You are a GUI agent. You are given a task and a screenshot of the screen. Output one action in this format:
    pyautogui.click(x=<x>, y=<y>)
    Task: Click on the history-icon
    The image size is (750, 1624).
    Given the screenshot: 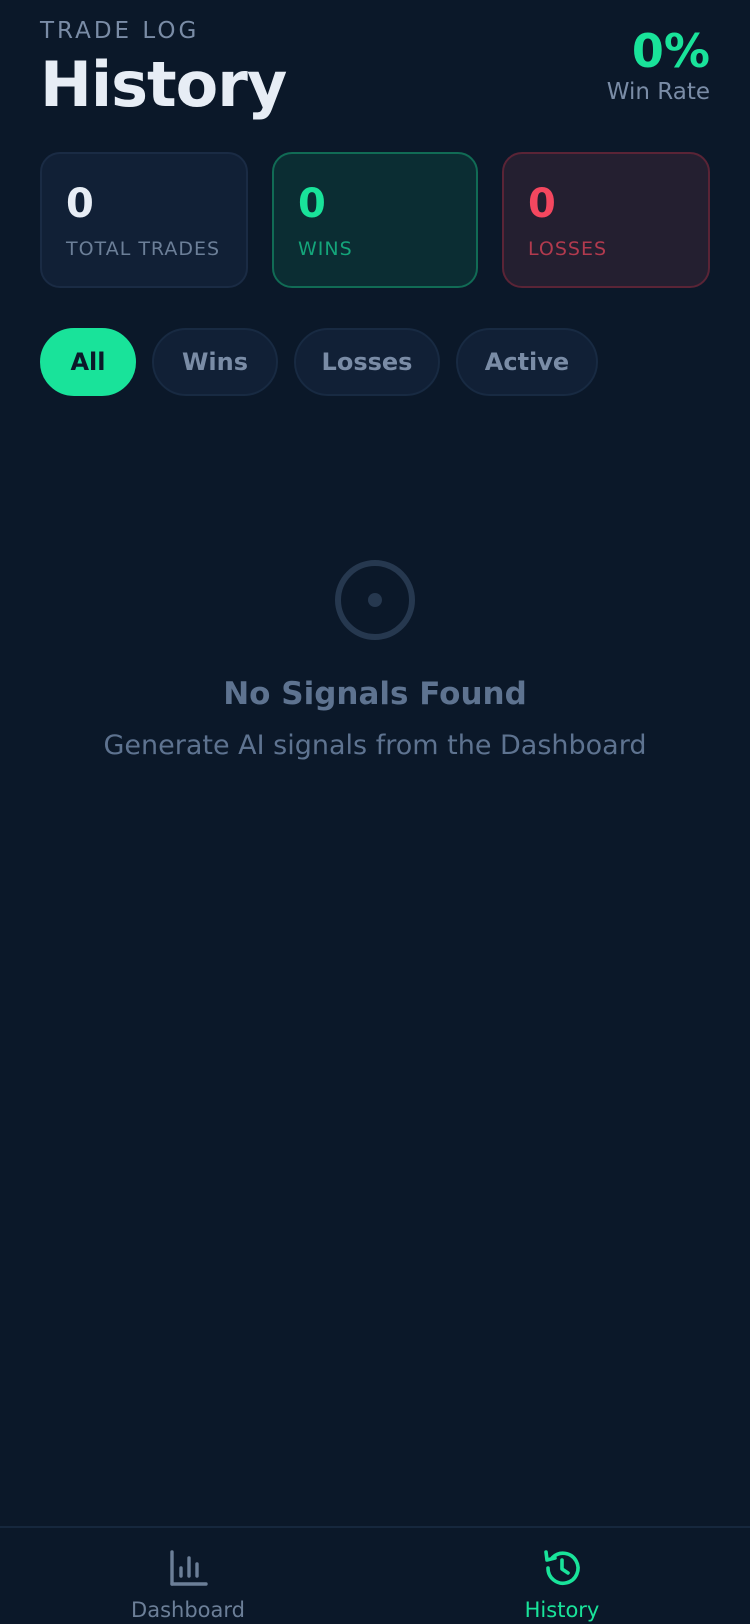 What is the action you would take?
    pyautogui.click(x=562, y=1567)
    